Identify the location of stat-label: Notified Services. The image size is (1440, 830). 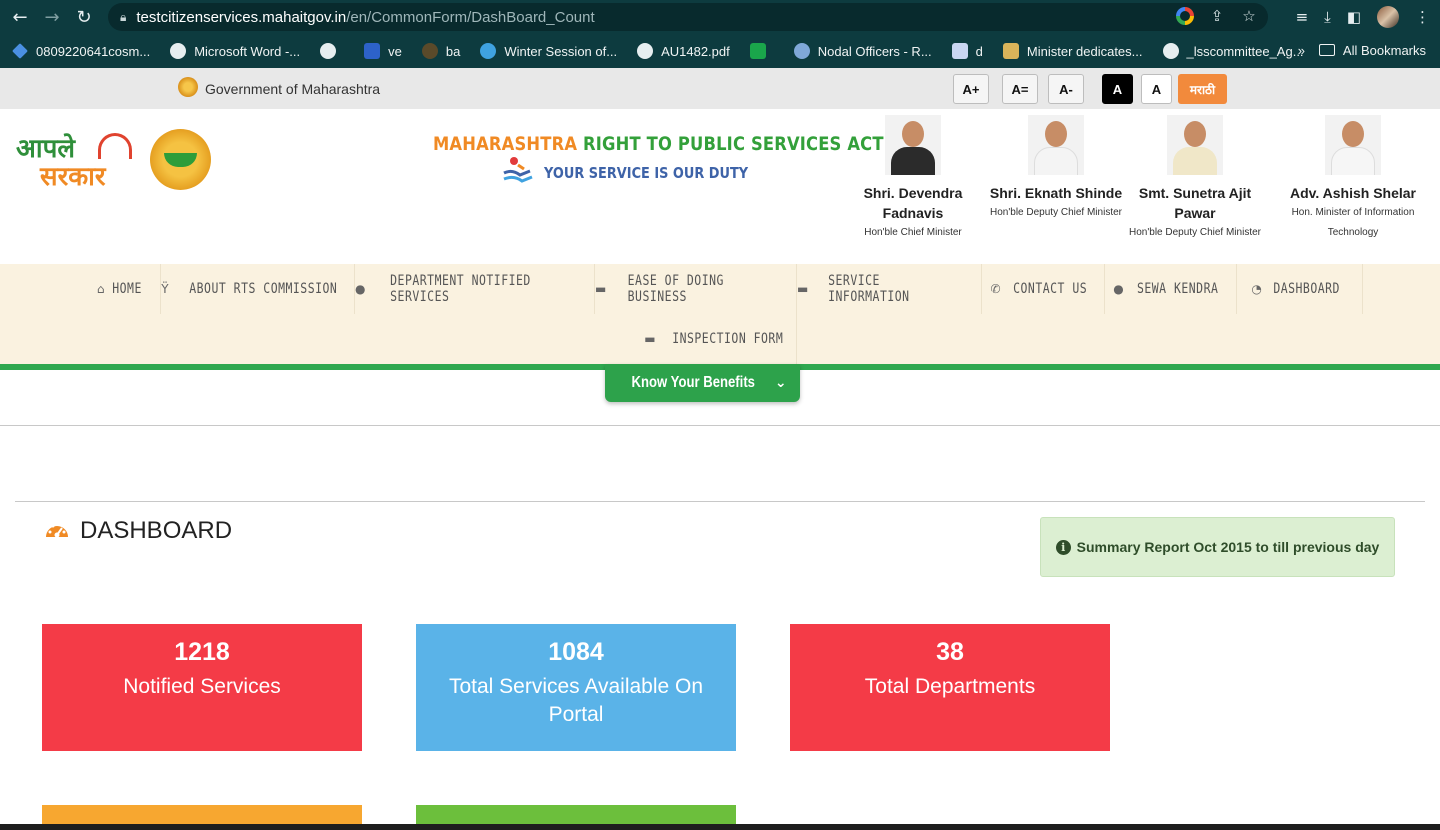
(202, 686).